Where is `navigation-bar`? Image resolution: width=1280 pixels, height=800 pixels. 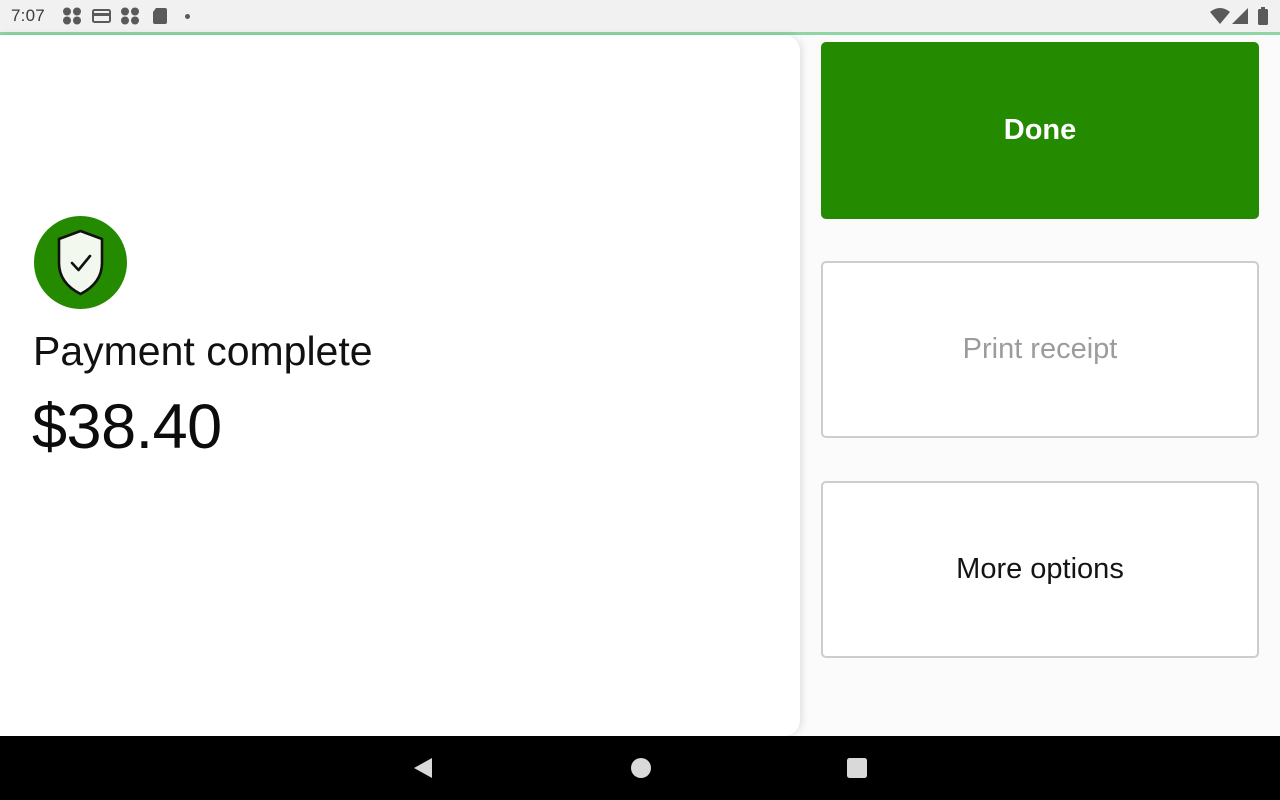 navigation-bar is located at coordinates (640, 768).